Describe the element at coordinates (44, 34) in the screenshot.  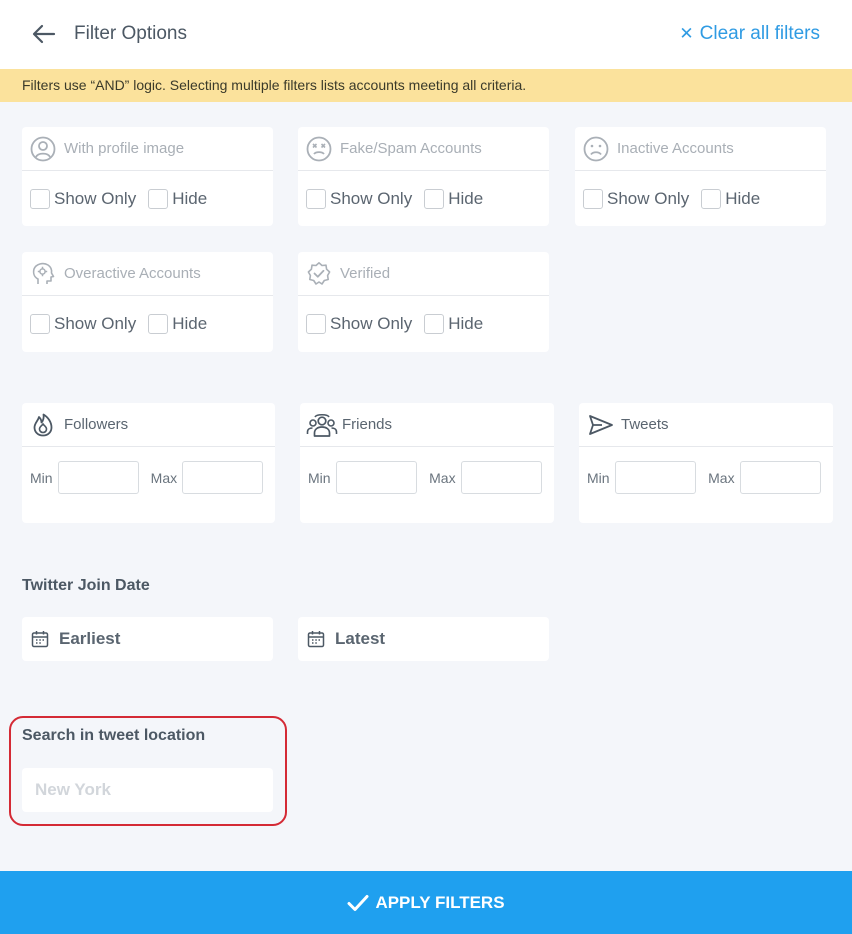
I see `back-arrow-icon` at that location.